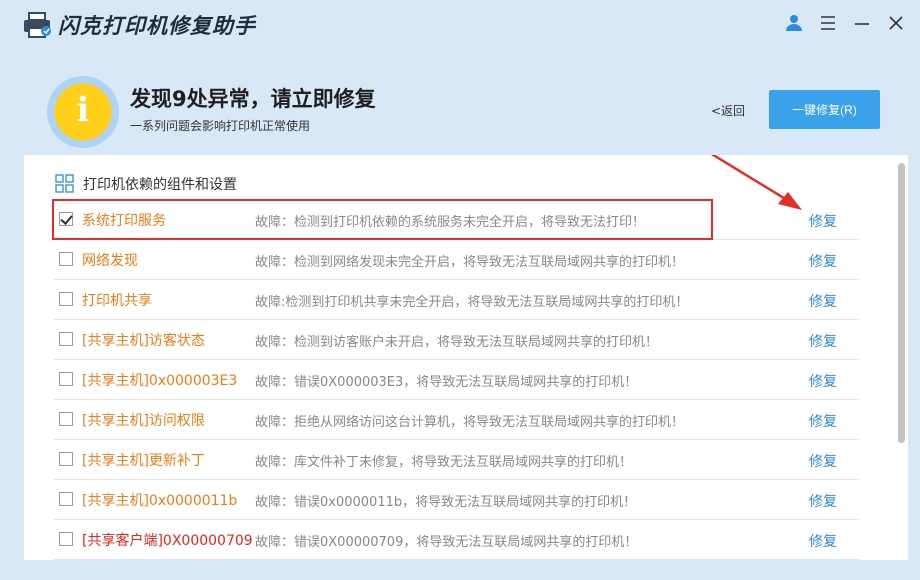 This screenshot has height=580, width=920. What do you see at coordinates (37, 25) in the screenshot?
I see `printer-icon` at bounding box center [37, 25].